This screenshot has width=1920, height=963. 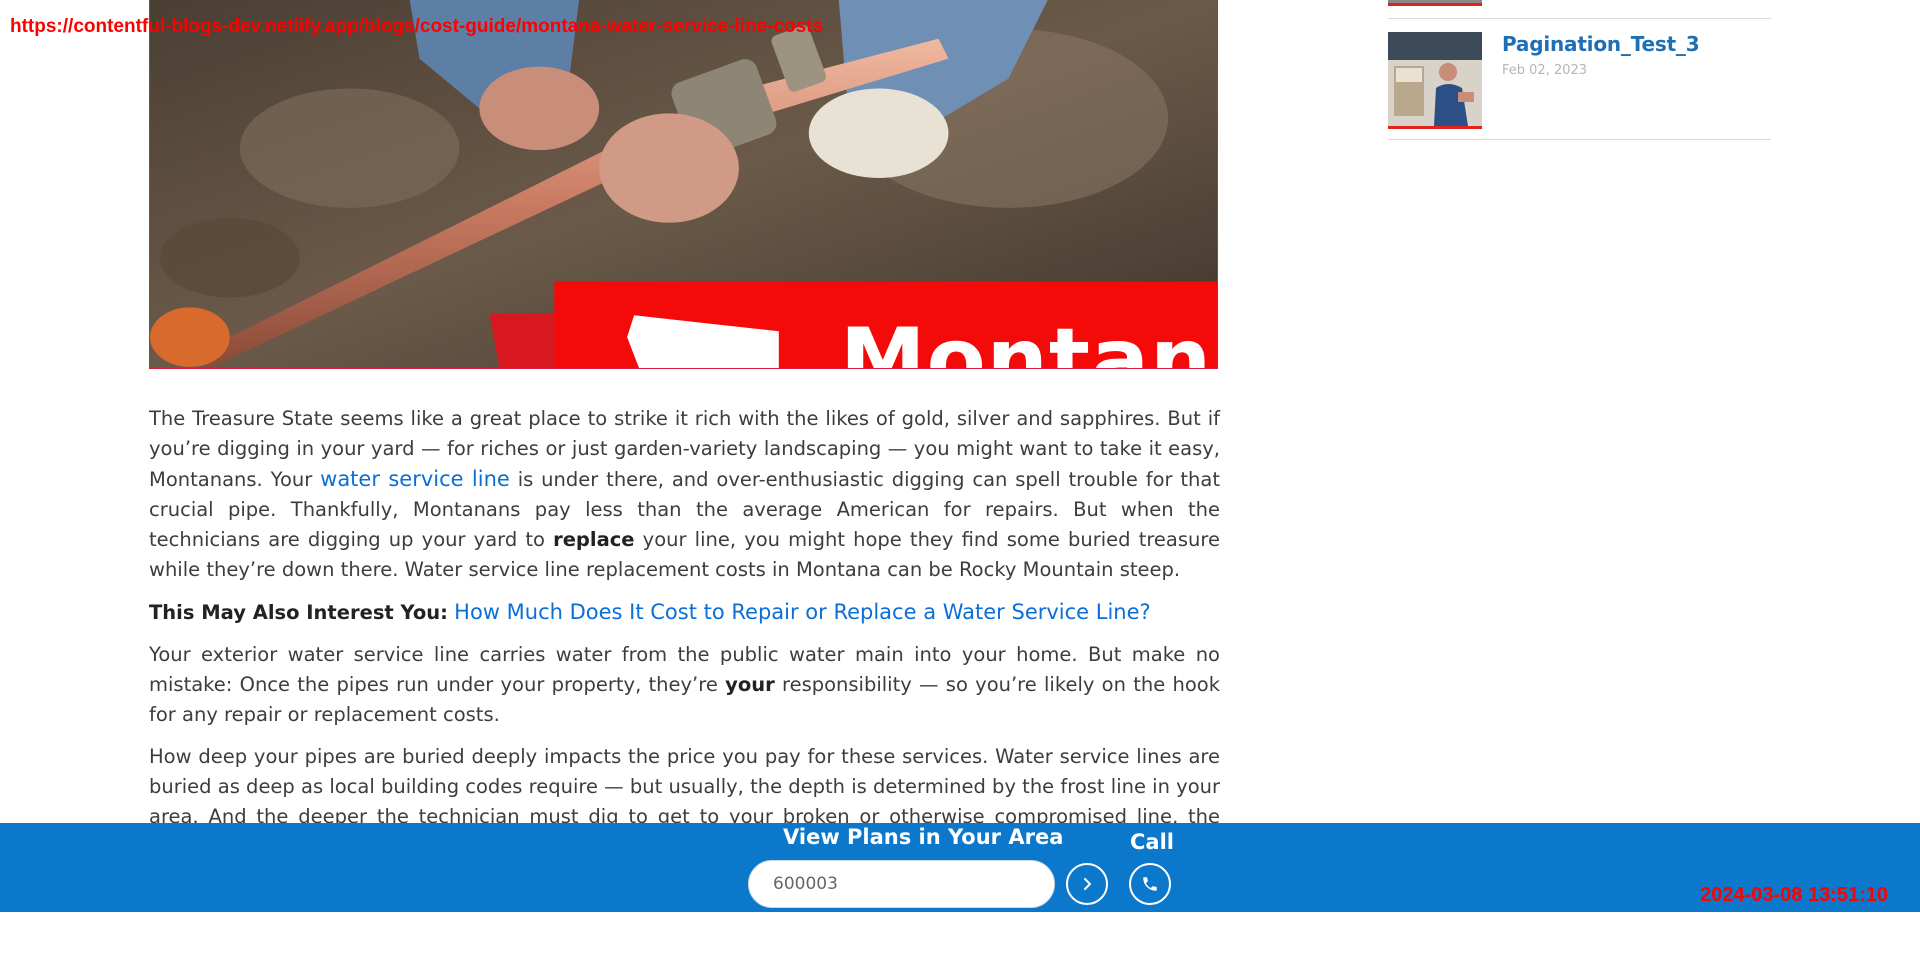 I want to click on view-plans-heading: View Plans in Your Area, so click(x=923, y=837).